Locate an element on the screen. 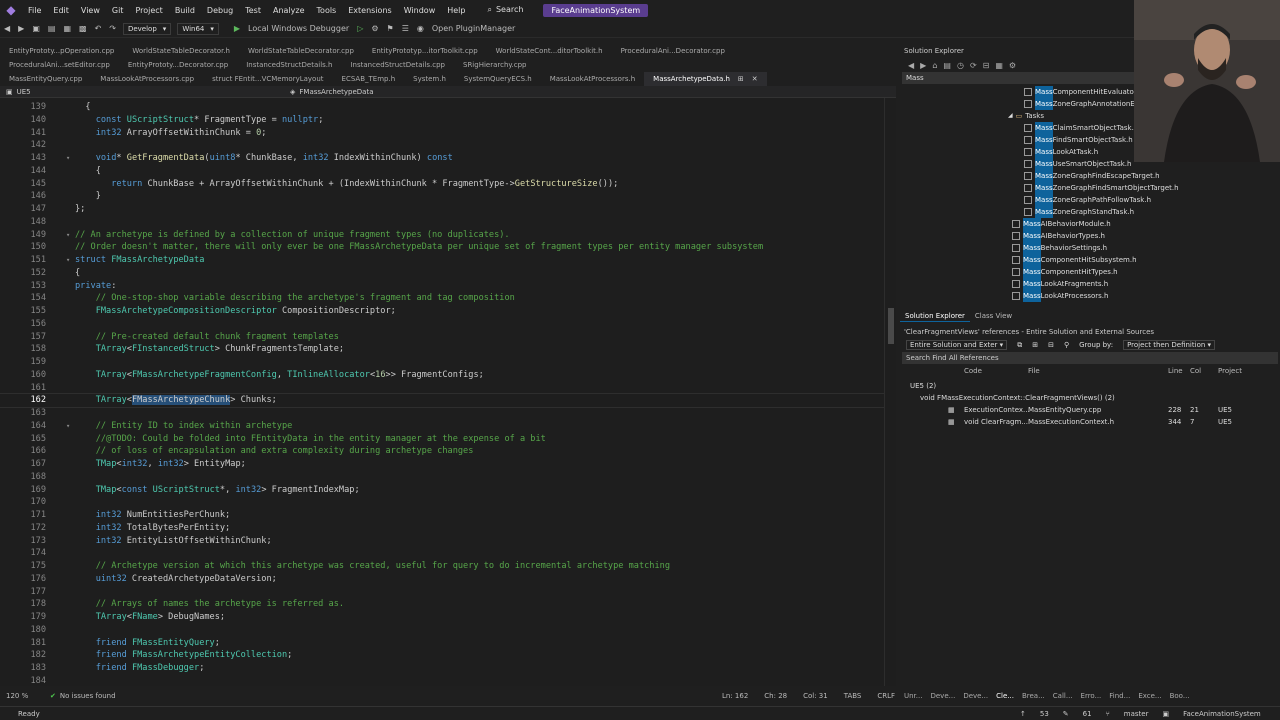 Image resolution: width=1280 pixels, height=720 pixels. switch-views-icon: ▤ is located at coordinates (947, 65).